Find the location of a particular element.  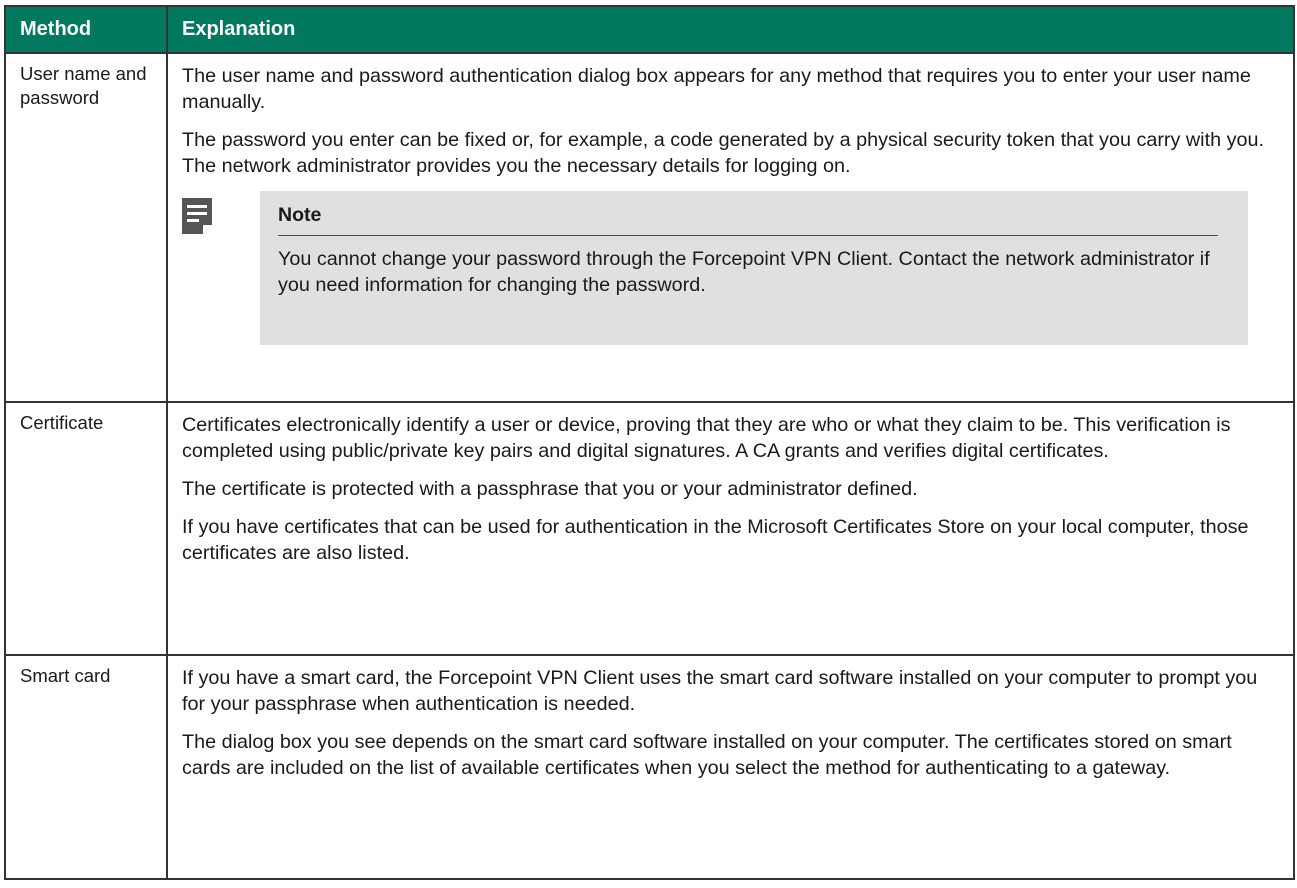

table-header-row: Method Explanation is located at coordinates (649, 29).